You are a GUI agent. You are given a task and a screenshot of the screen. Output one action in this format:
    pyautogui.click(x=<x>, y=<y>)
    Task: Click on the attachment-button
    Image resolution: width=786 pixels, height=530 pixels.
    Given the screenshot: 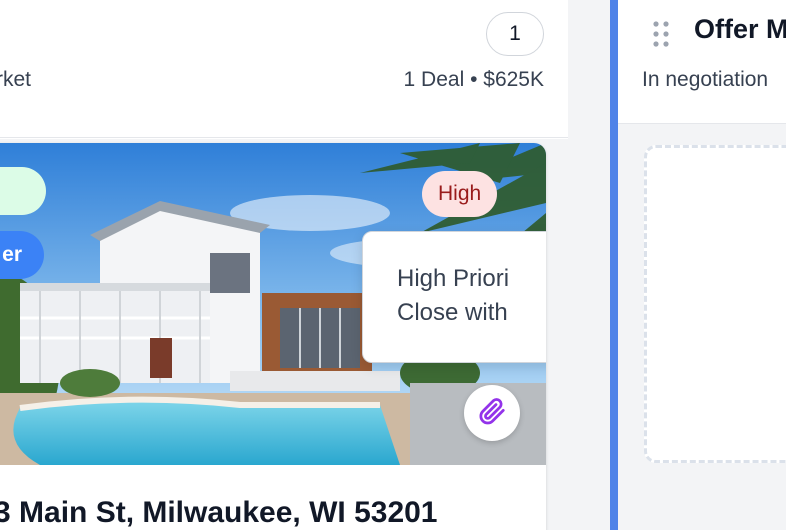 What is the action you would take?
    pyautogui.click(x=492, y=413)
    